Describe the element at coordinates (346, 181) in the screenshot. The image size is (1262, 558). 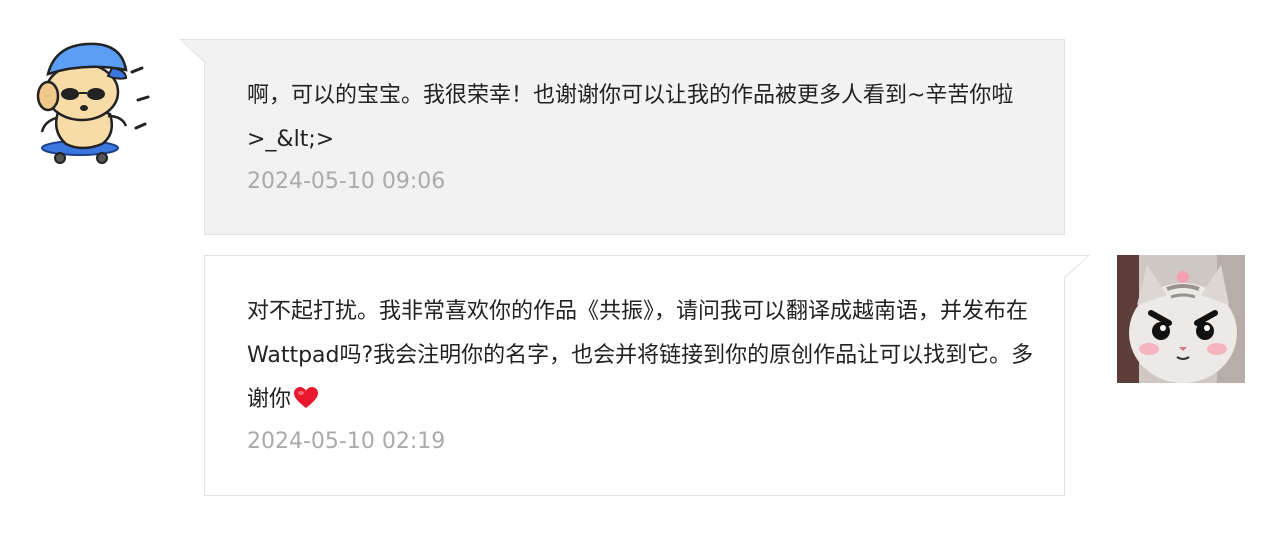
I see `message-timestamp: 2024-05-10 09:06` at that location.